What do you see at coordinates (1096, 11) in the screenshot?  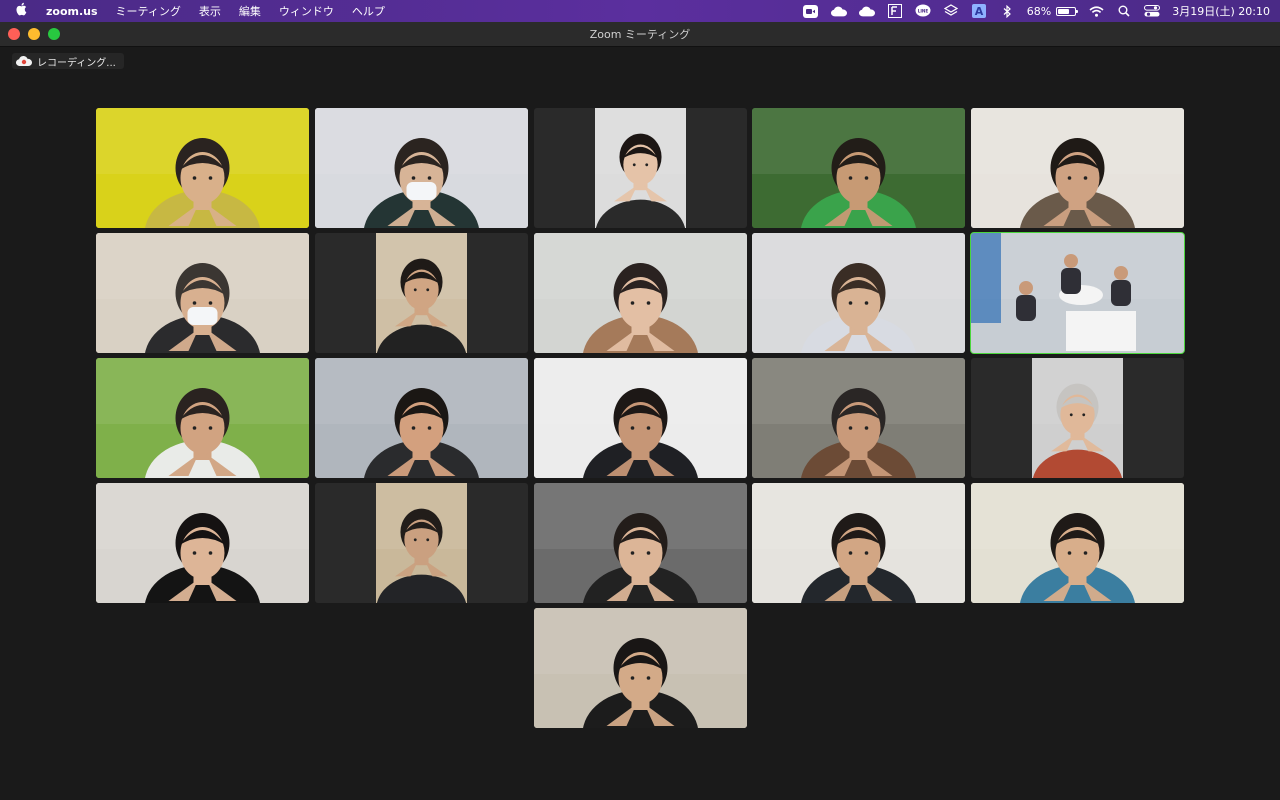 I see `wifi-icon` at bounding box center [1096, 11].